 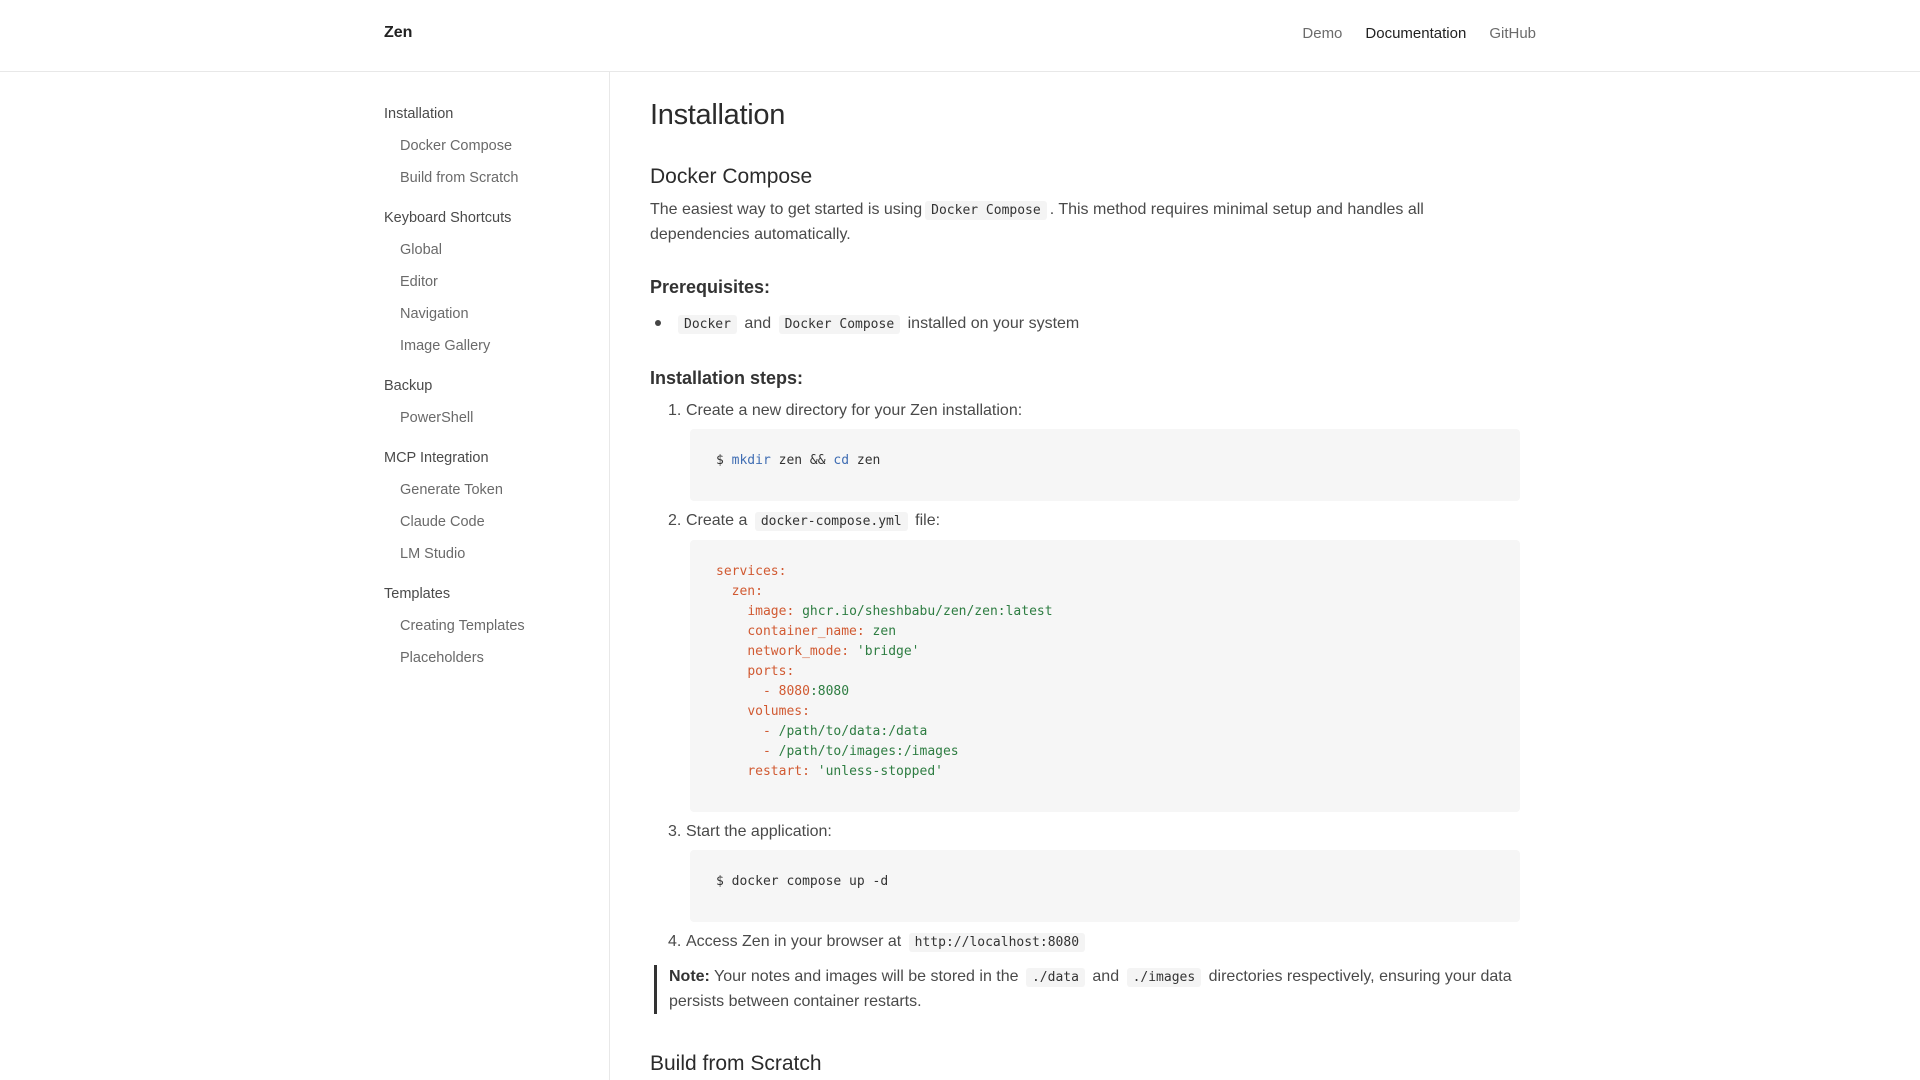 I want to click on top-header: Zen Demo Documentation GitHub, so click(x=960, y=36).